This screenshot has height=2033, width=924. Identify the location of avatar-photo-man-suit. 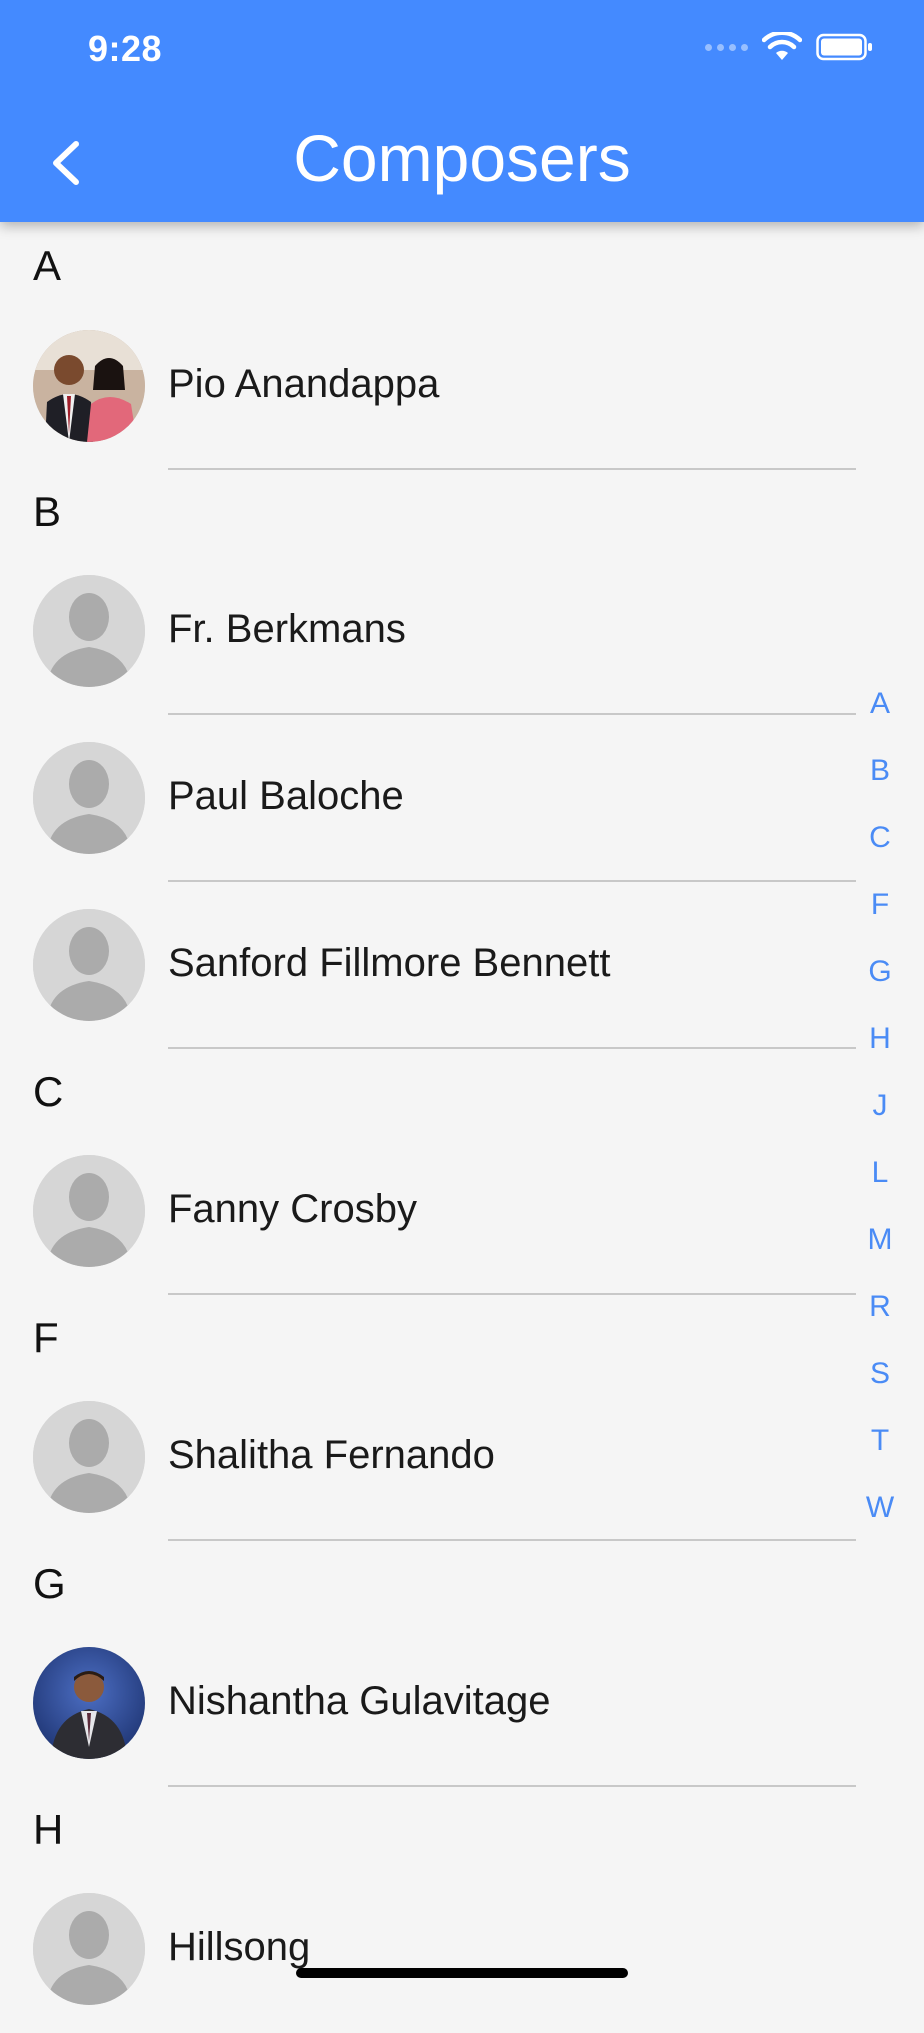
(89, 1703).